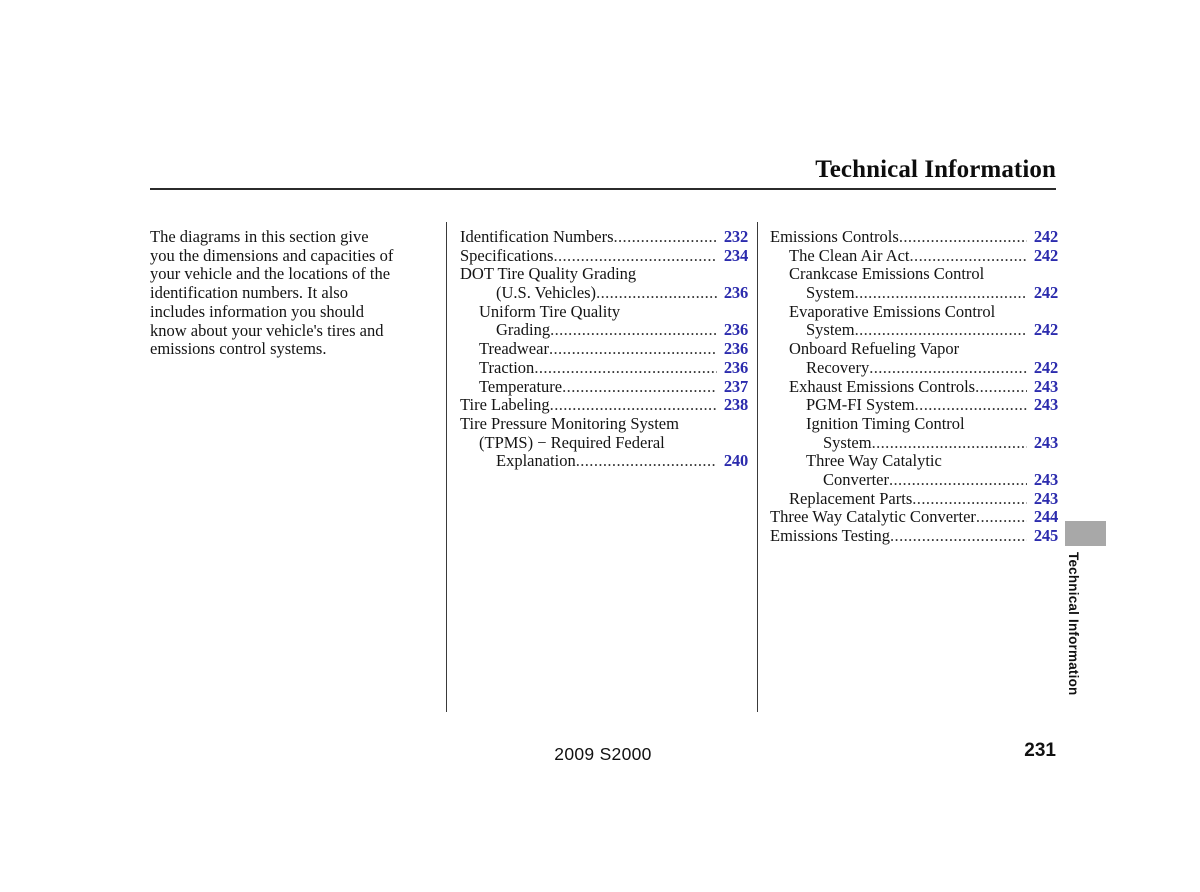 The height and width of the screenshot is (892, 1200). I want to click on toc-entry: Uniform Tire Quality, so click(604, 311).